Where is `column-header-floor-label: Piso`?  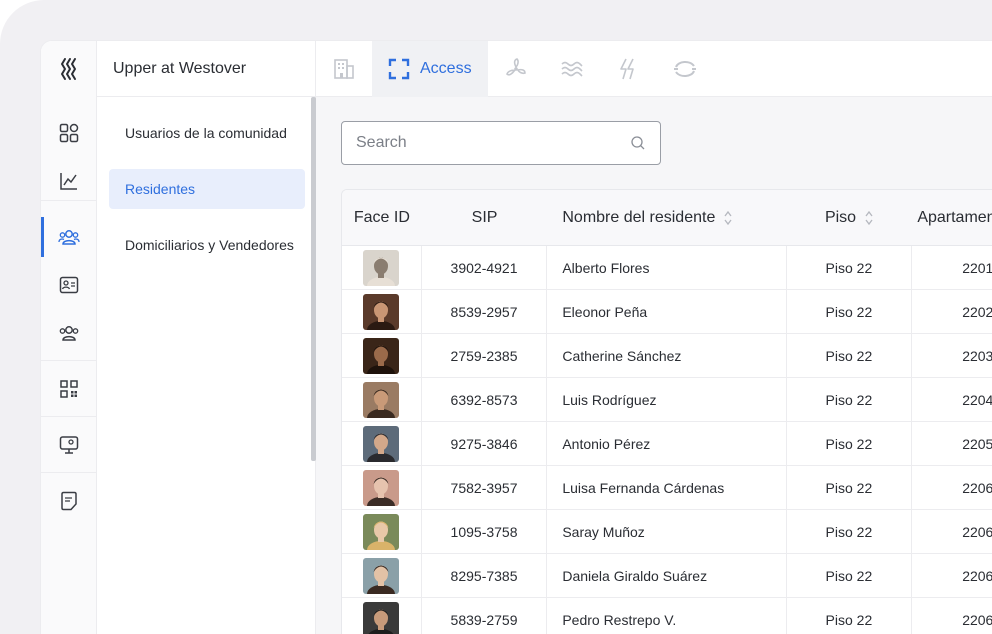
column-header-floor-label: Piso is located at coordinates (840, 217).